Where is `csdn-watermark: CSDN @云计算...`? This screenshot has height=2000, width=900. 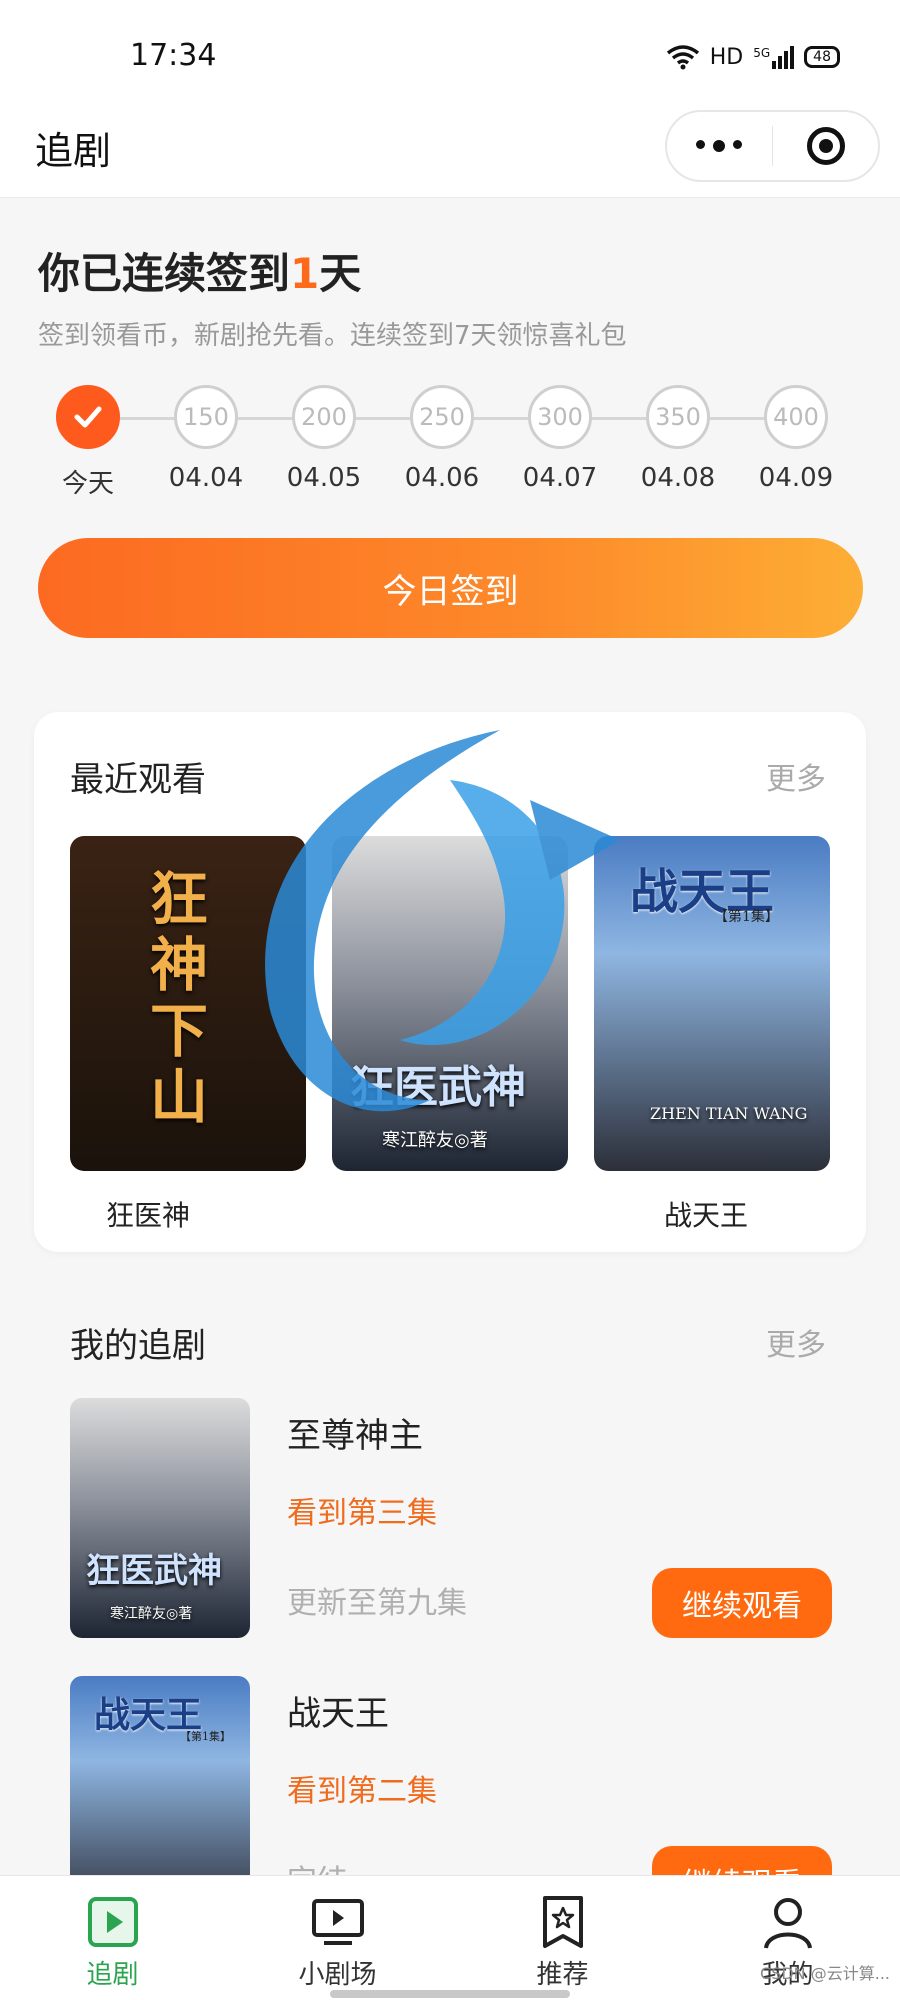
csdn-watermark: CSDN @云计算... is located at coordinates (825, 1973).